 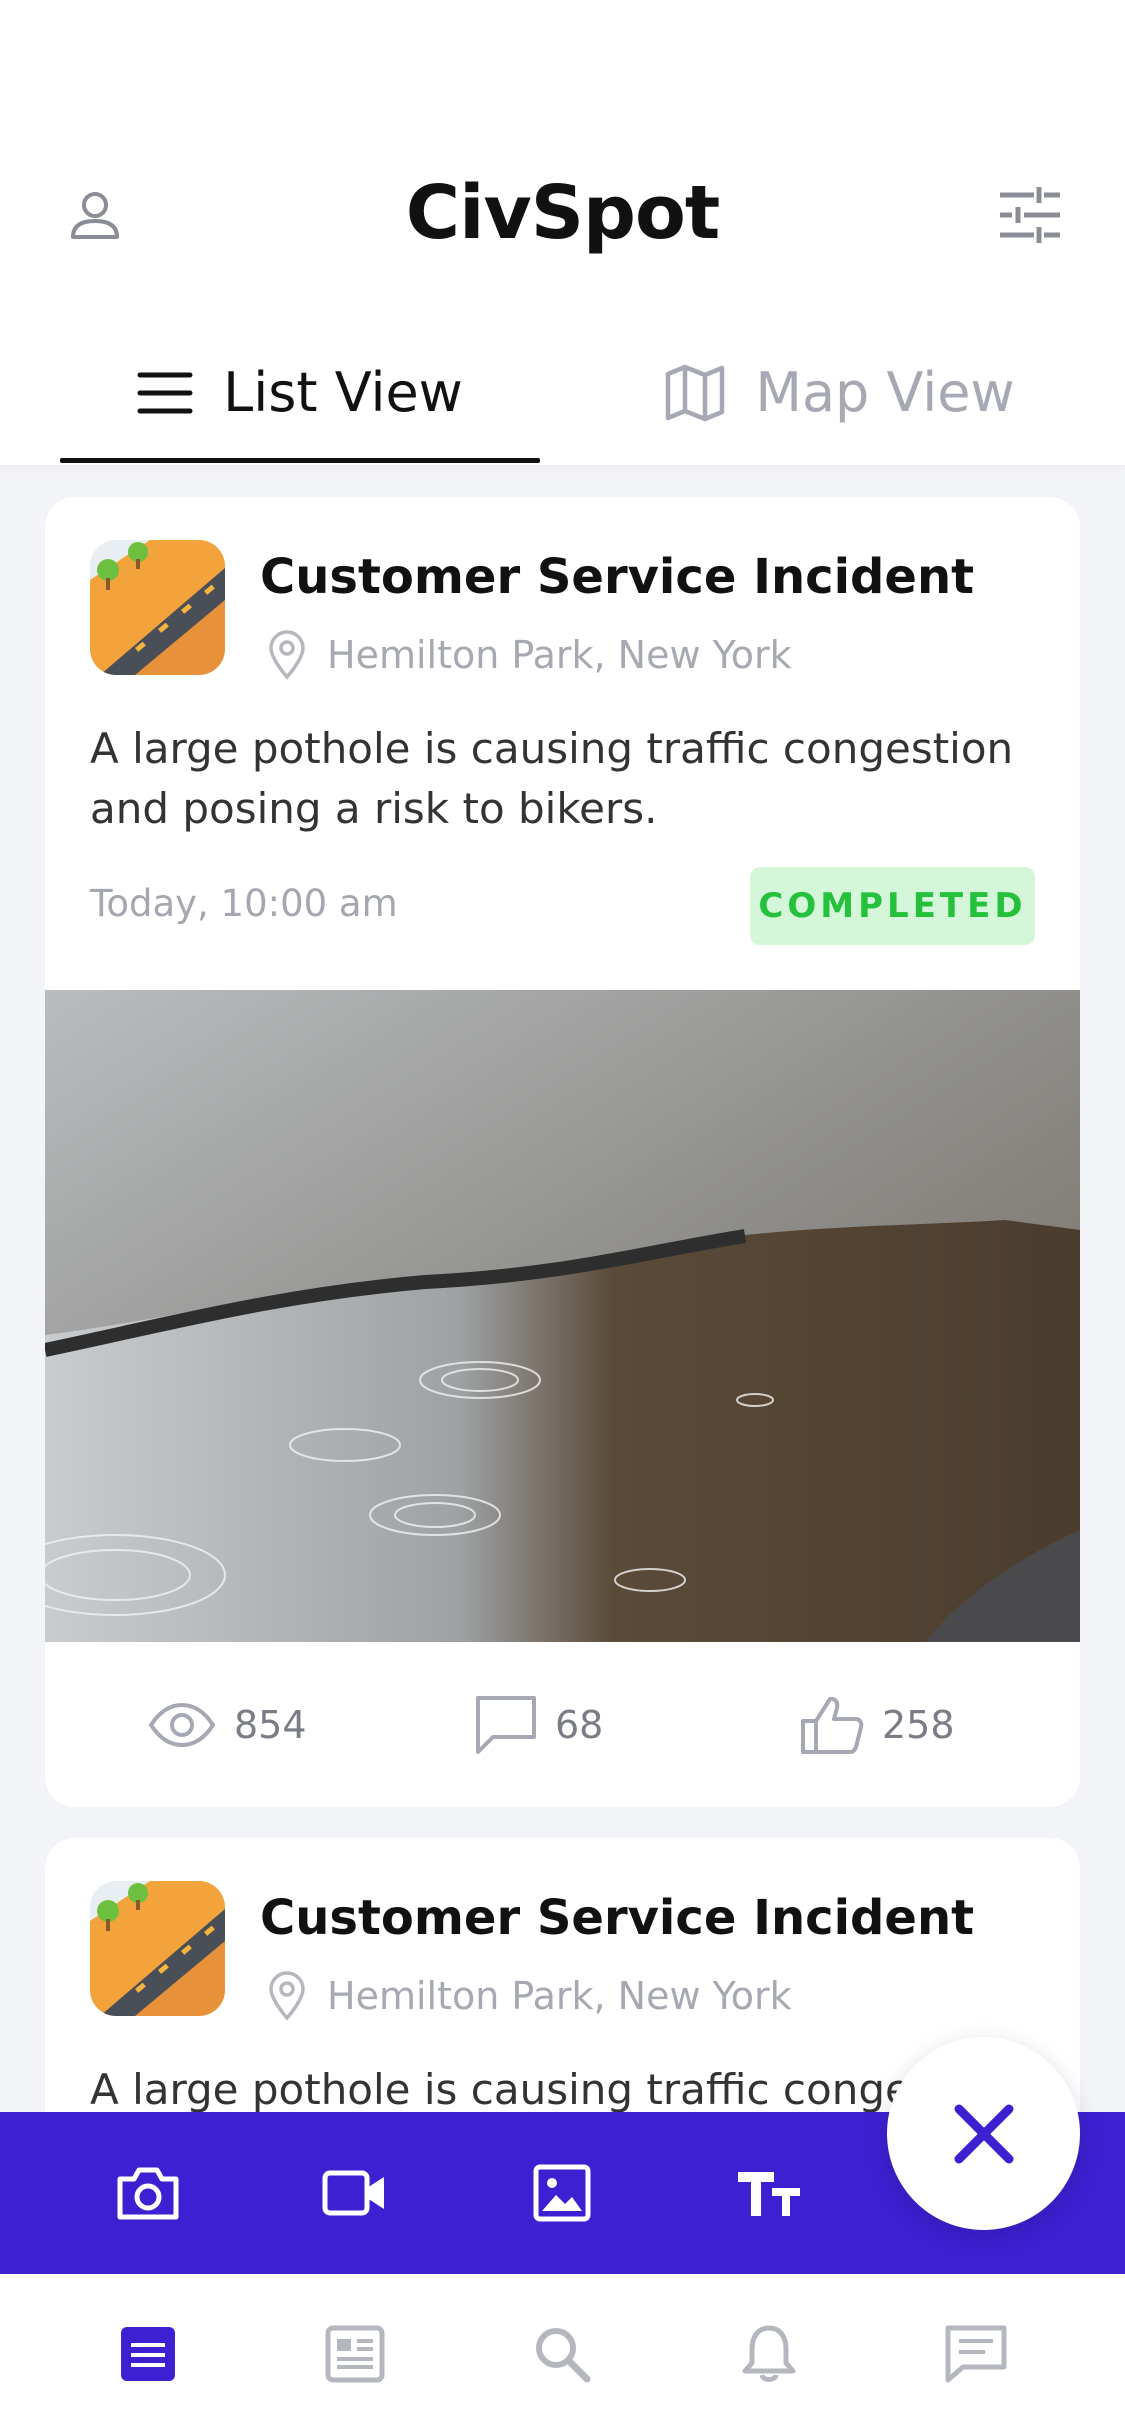 What do you see at coordinates (506, 1724) in the screenshot?
I see `comment-icon` at bounding box center [506, 1724].